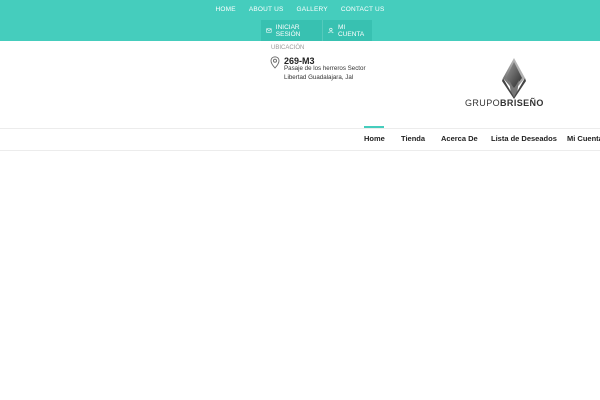 The image size is (600, 400). What do you see at coordinates (288, 30) in the screenshot?
I see `login-label: INICIAR SESIÓN` at bounding box center [288, 30].